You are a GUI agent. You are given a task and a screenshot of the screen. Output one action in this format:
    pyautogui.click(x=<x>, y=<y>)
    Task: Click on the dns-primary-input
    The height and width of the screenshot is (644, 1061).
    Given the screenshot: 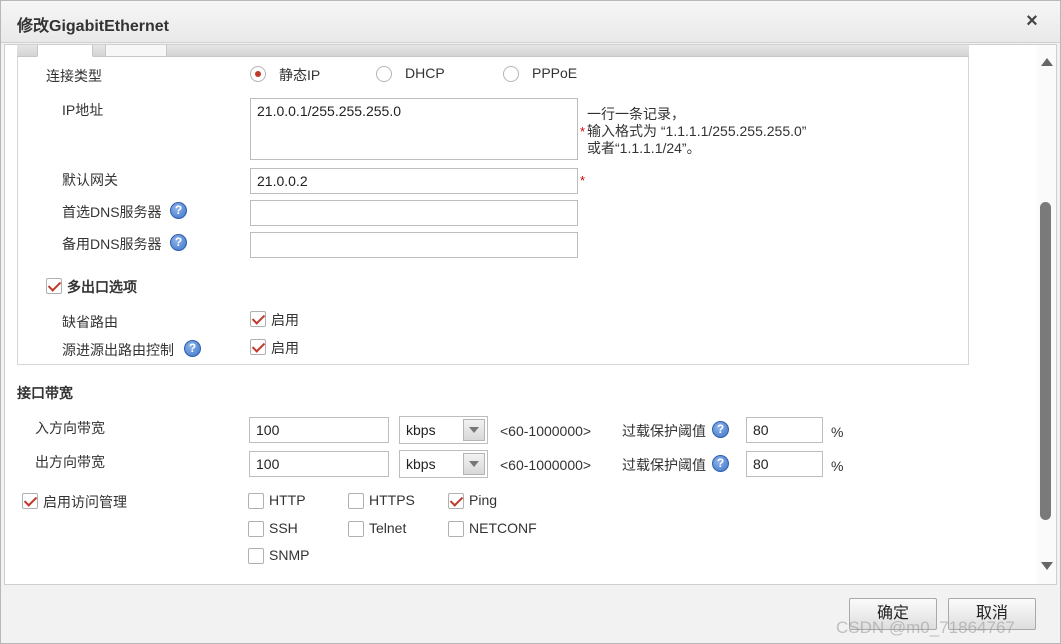 What is the action you would take?
    pyautogui.click(x=414, y=213)
    